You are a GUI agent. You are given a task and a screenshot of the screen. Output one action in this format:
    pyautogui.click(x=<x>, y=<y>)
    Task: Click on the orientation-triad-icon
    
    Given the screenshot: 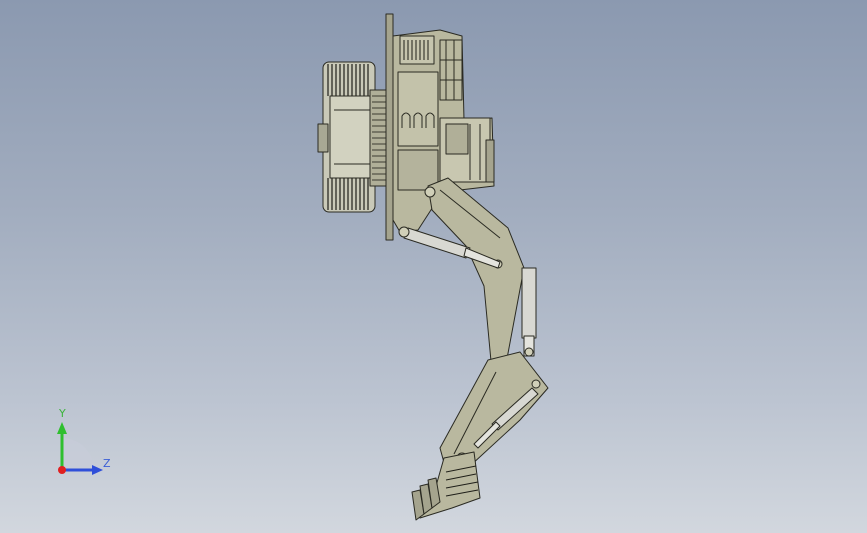 What is the action you would take?
    pyautogui.click(x=80, y=448)
    